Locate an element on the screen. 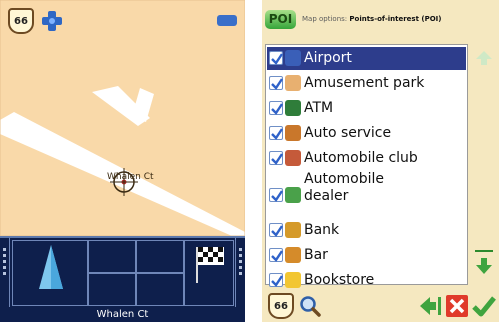 This screenshot has height=322, width=499. poi-list-item: Automobile dealer is located at coordinates (366, 194).